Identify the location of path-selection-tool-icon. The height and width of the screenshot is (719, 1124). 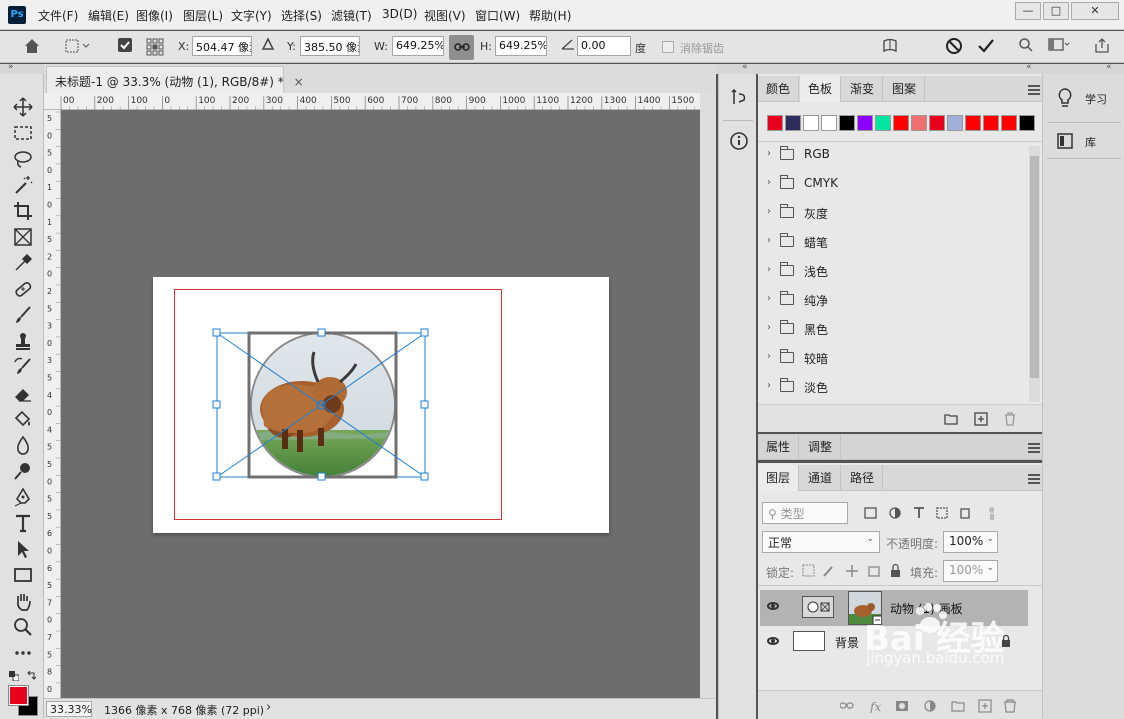
(23, 549).